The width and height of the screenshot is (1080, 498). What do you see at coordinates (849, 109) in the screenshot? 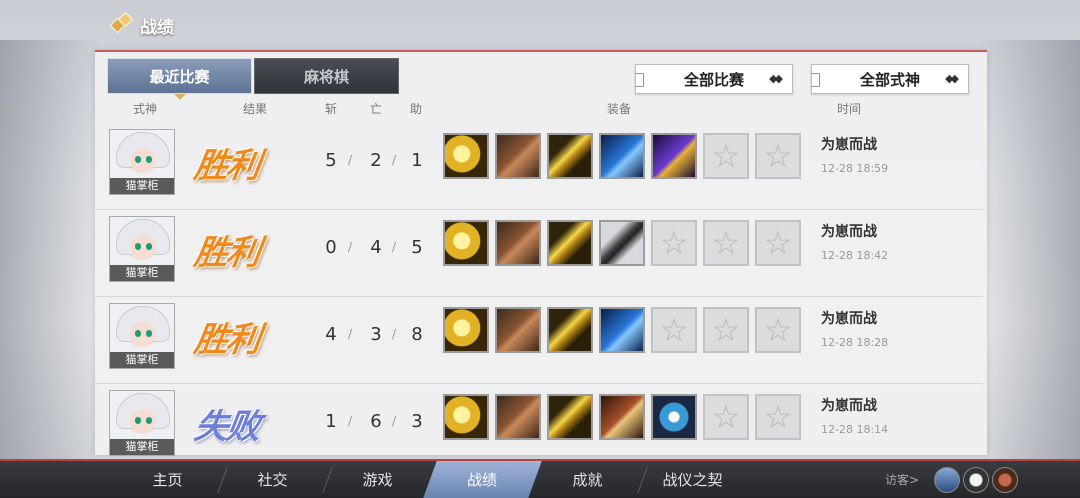
I see `col-header-time: 时间` at bounding box center [849, 109].